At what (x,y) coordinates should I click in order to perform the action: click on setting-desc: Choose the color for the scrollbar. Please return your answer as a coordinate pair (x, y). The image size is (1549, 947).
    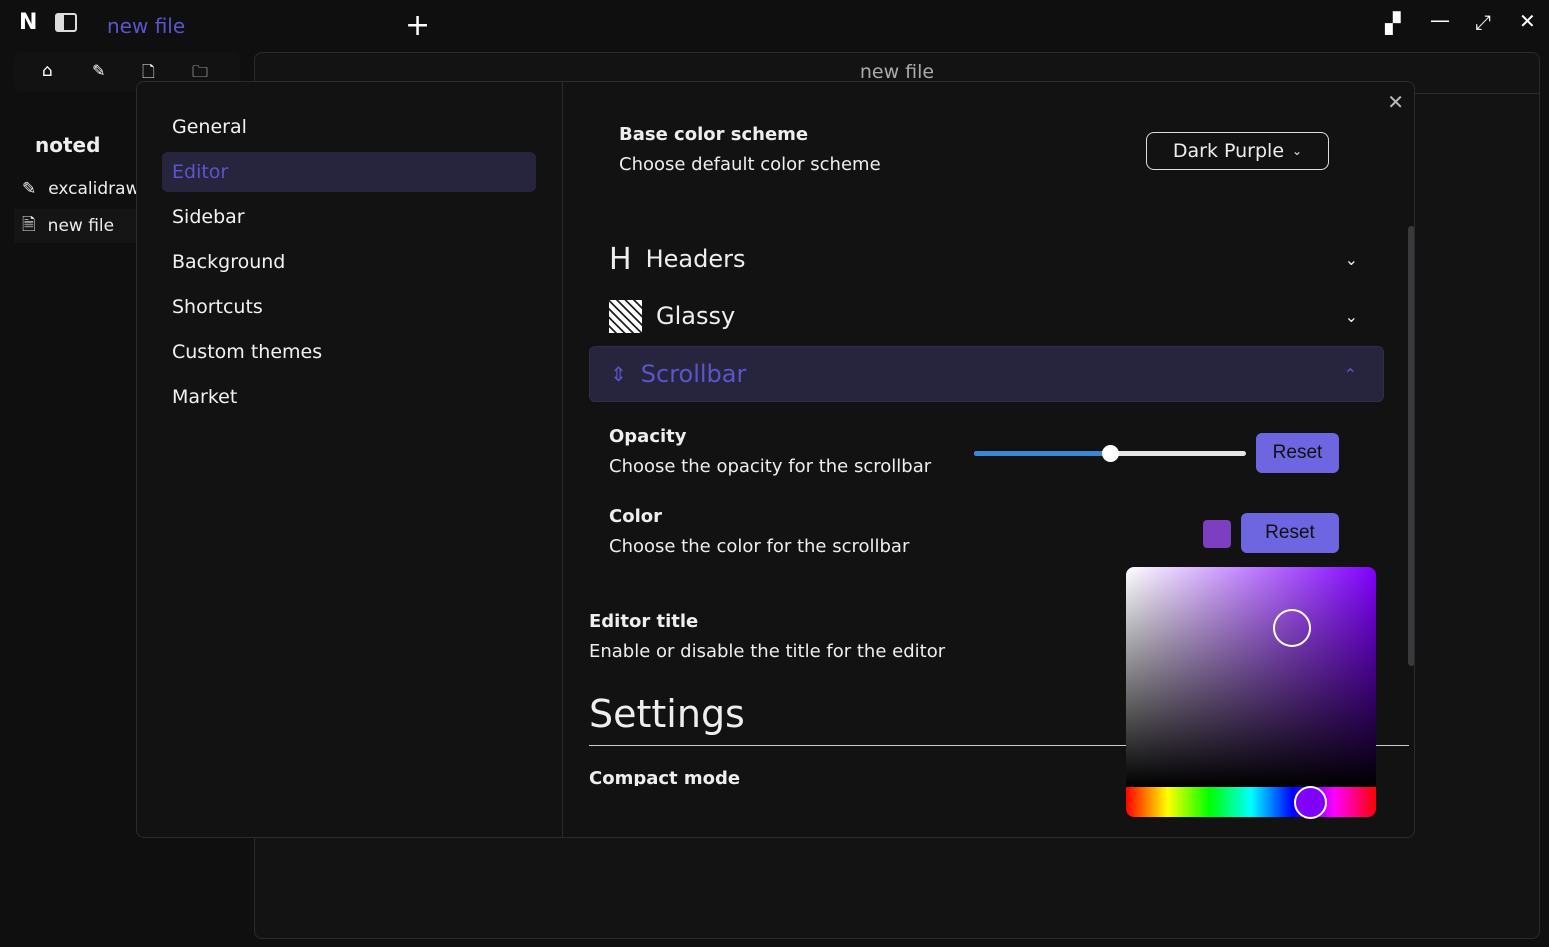
    Looking at the image, I should click on (759, 546).